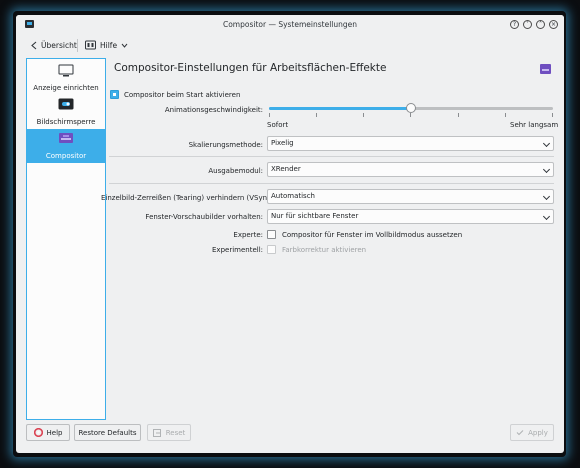 The image size is (580, 468). What do you see at coordinates (324, 250) in the screenshot?
I see `color-correction-label: Farbkorrektur aktivieren` at bounding box center [324, 250].